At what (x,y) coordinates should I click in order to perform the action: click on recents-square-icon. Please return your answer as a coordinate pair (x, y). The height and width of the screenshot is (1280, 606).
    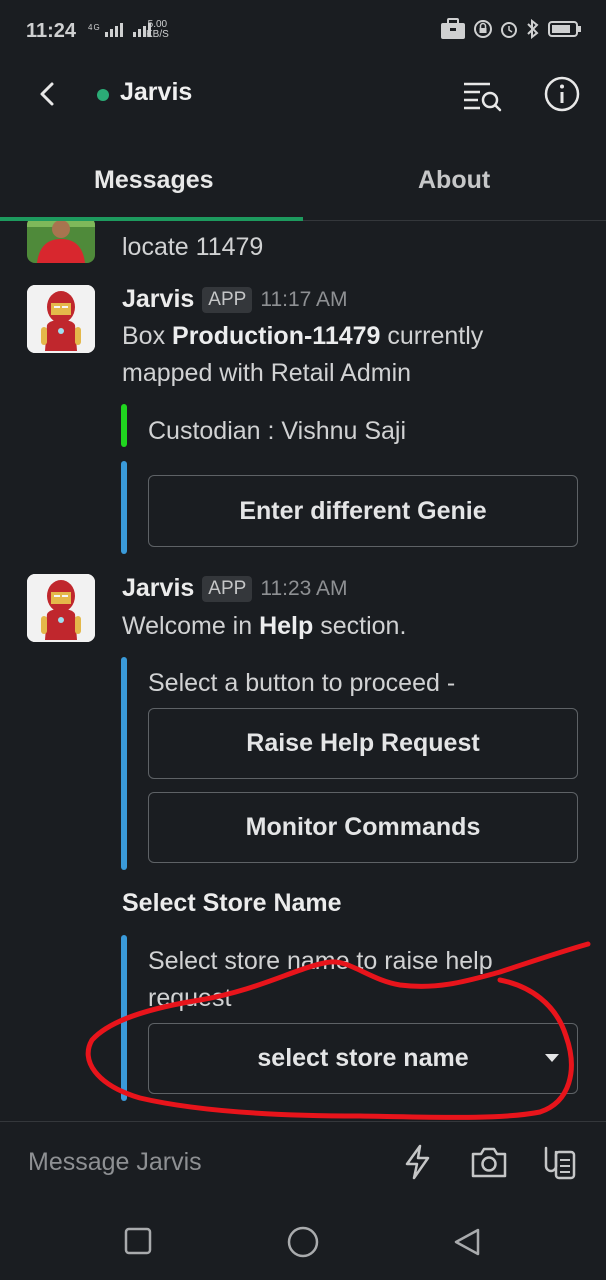
    Looking at the image, I should click on (138, 1241).